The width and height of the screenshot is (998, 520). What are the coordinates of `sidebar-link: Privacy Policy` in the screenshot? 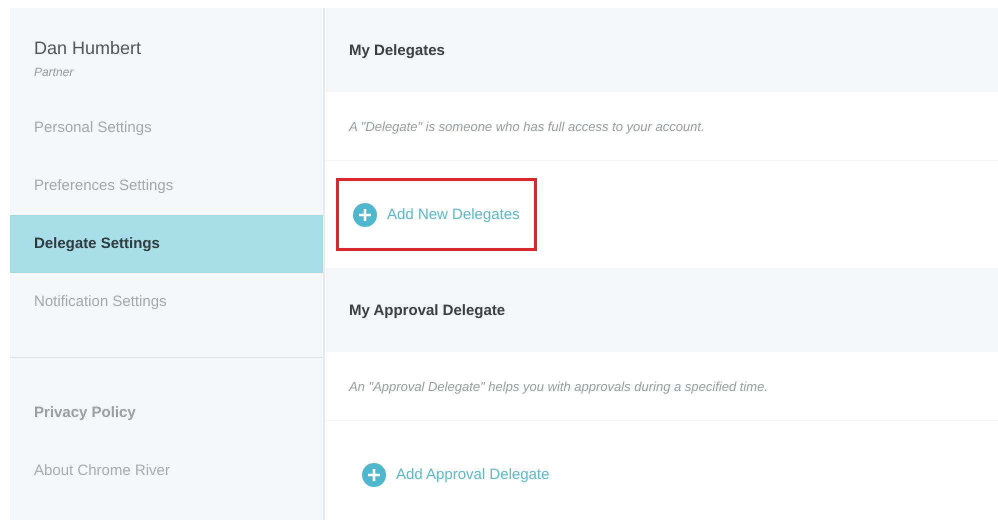 It's located at (166, 413).